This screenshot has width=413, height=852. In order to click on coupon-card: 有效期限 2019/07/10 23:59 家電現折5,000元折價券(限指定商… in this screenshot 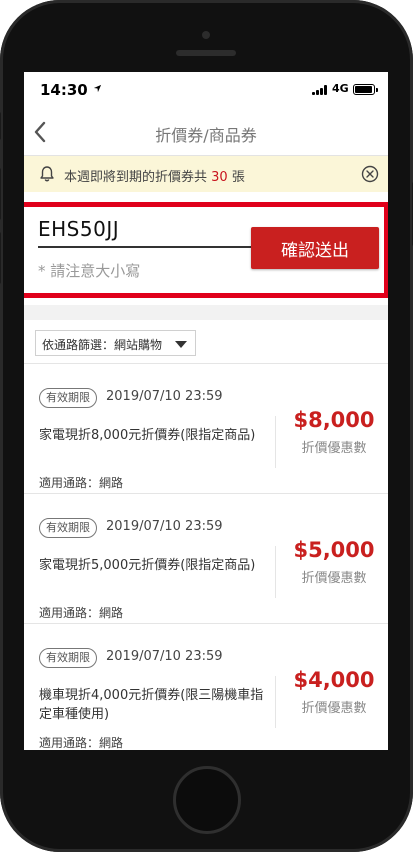, I will do `click(206, 559)`.